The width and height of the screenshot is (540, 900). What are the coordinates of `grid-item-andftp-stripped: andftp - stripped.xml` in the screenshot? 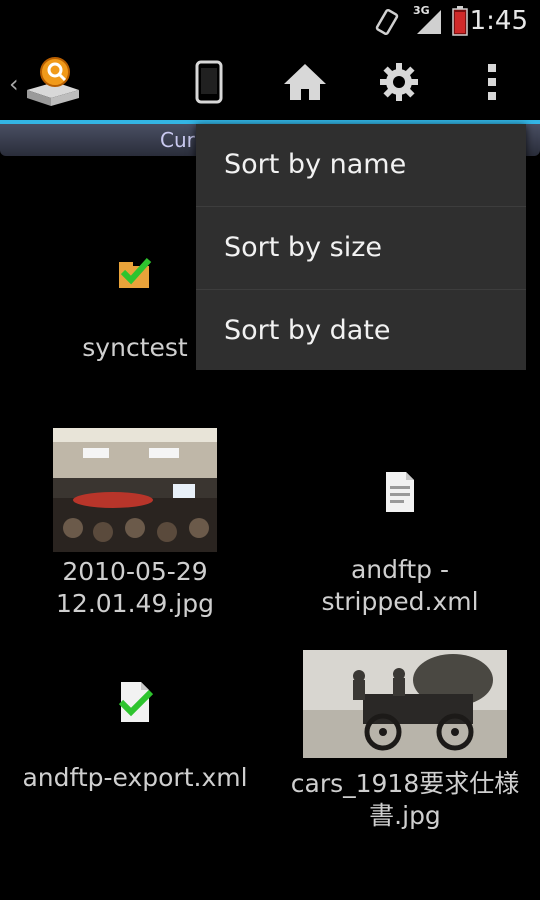 It's located at (400, 544).